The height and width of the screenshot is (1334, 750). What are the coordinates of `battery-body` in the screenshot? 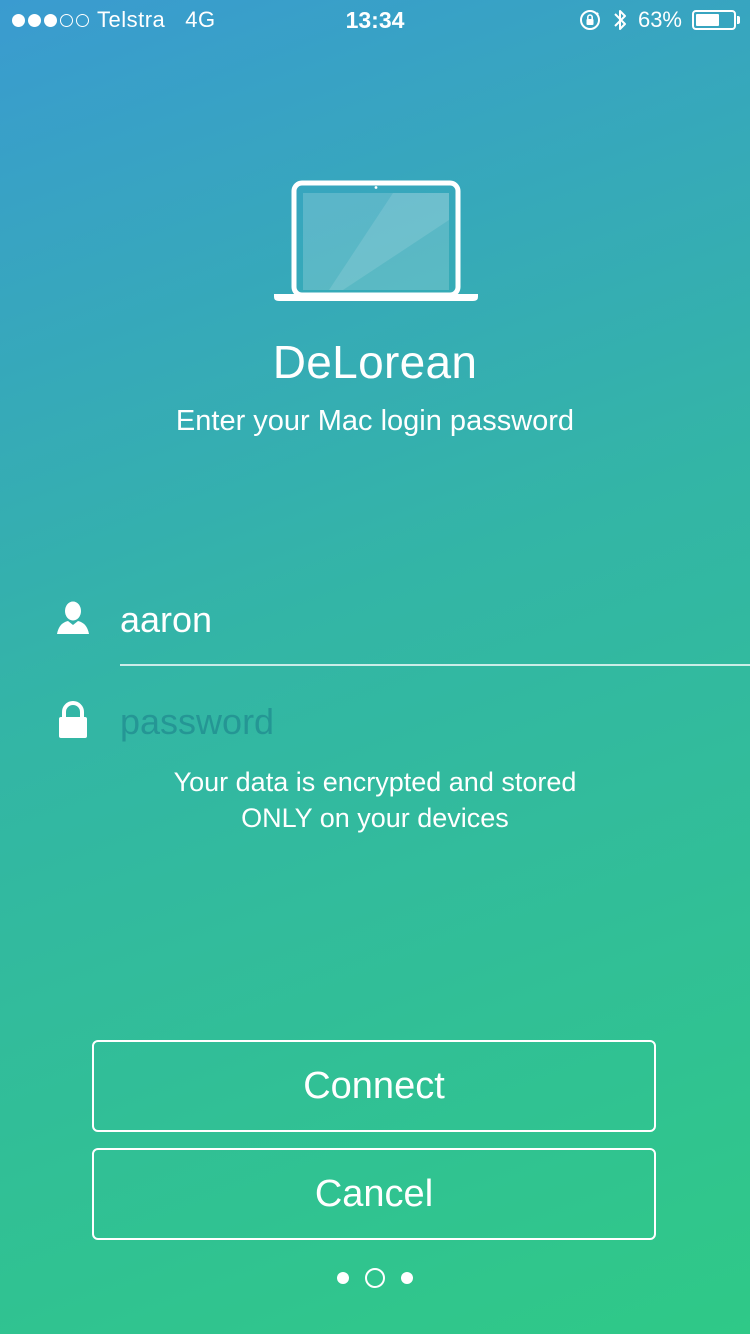 It's located at (714, 20).